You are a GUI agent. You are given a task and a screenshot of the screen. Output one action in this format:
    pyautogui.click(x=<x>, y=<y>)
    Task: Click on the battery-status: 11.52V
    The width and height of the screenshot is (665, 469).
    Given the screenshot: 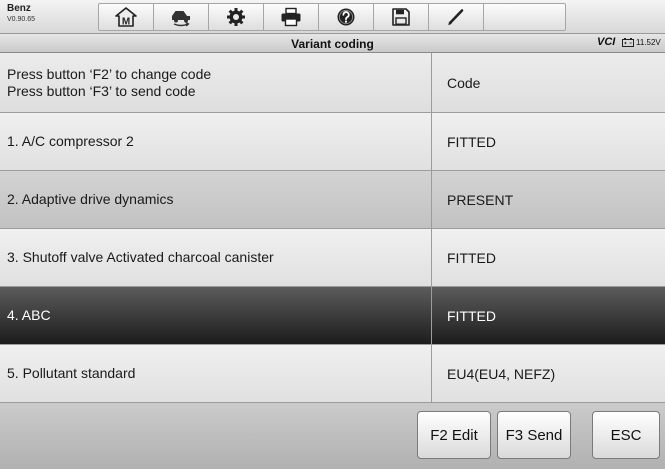 What is the action you would take?
    pyautogui.click(x=641, y=42)
    